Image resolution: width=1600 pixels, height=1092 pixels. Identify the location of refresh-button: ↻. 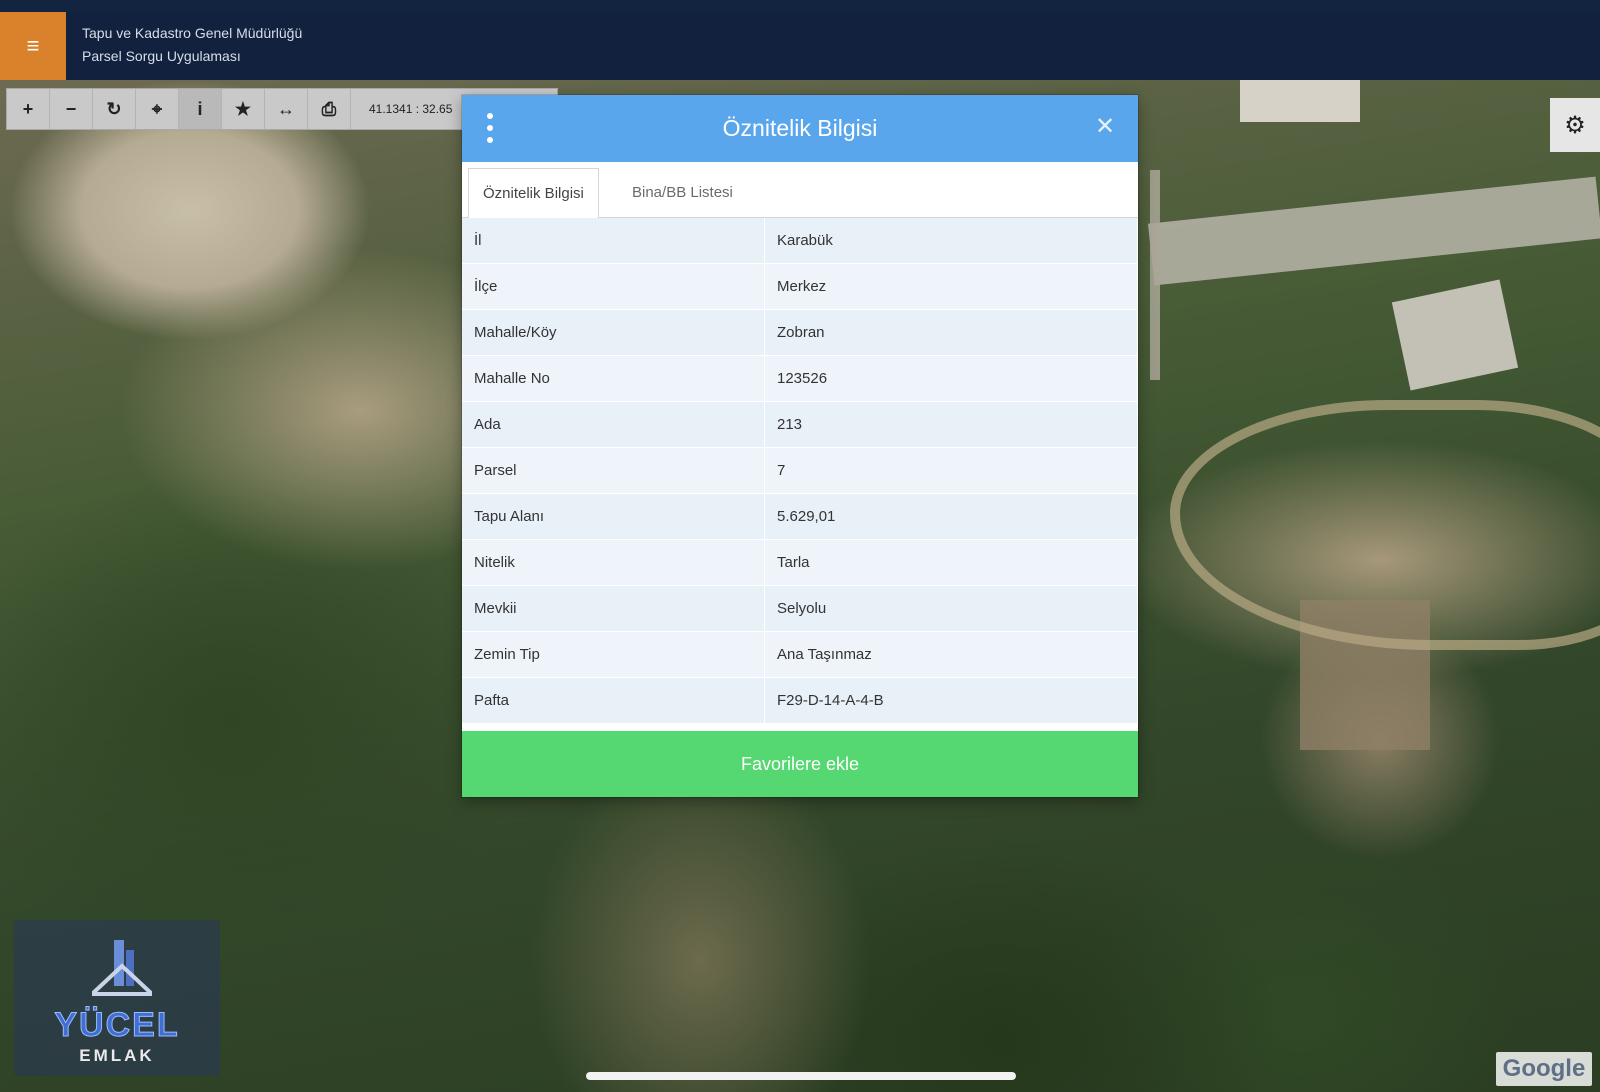
(114, 109).